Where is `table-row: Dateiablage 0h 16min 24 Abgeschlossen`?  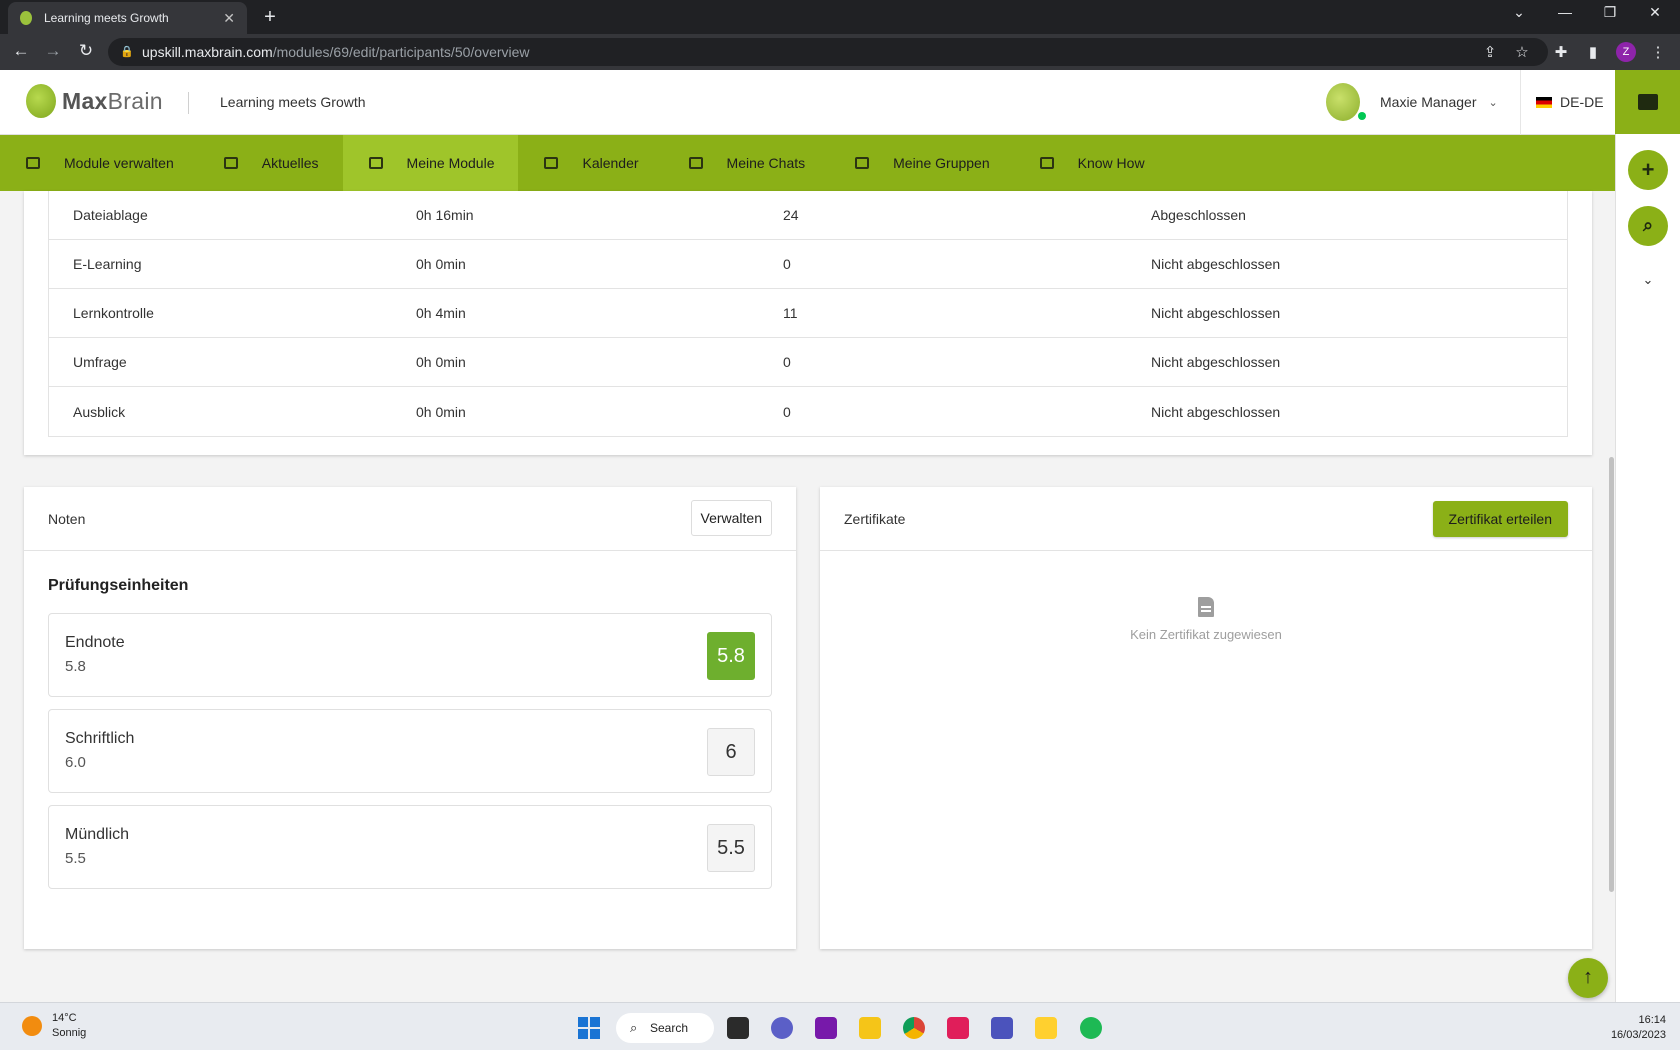 table-row: Dateiablage 0h 16min 24 Abgeschlossen is located at coordinates (808, 215).